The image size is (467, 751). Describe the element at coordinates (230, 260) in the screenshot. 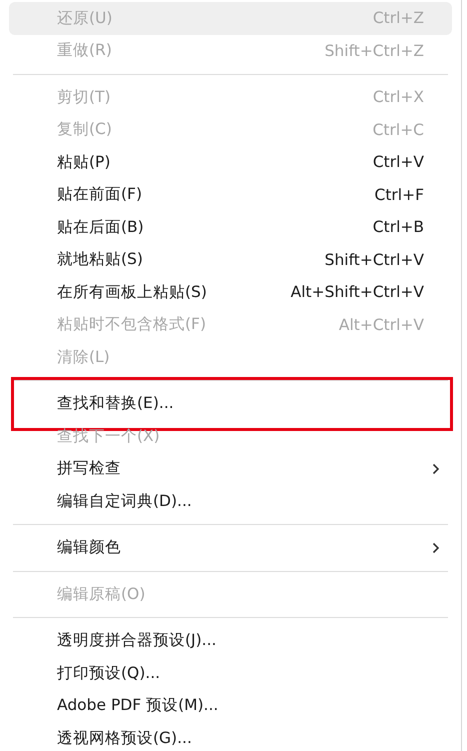

I see `menu-item: 就地粘贴(S) Shift+Ctrl+V` at that location.